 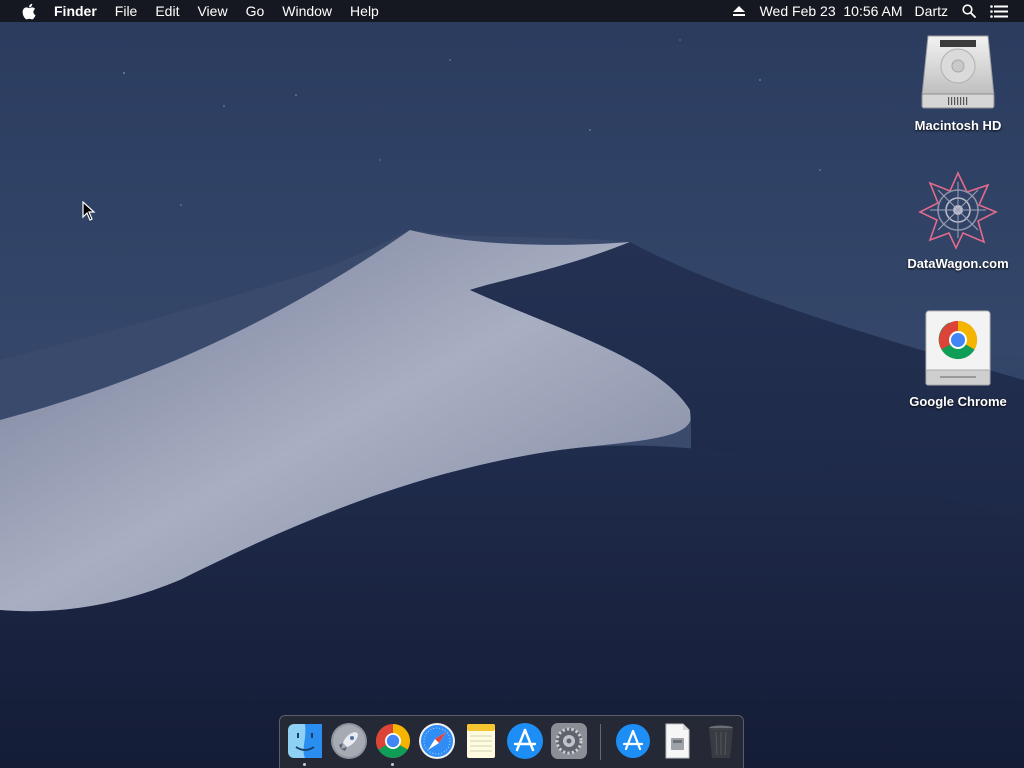 What do you see at coordinates (364, 11) in the screenshot?
I see `menu-help: Help` at bounding box center [364, 11].